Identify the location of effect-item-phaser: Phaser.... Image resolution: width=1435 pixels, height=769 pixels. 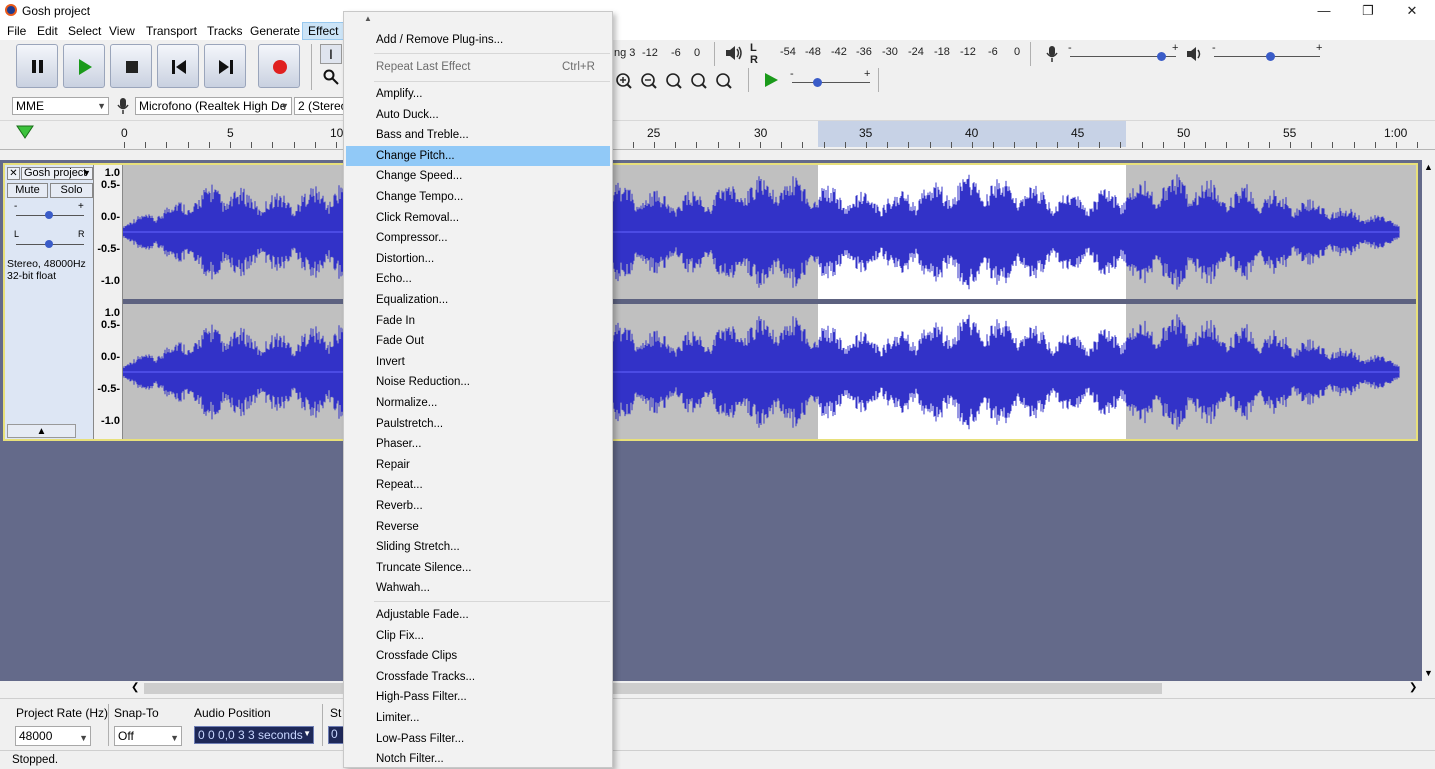
(398, 444).